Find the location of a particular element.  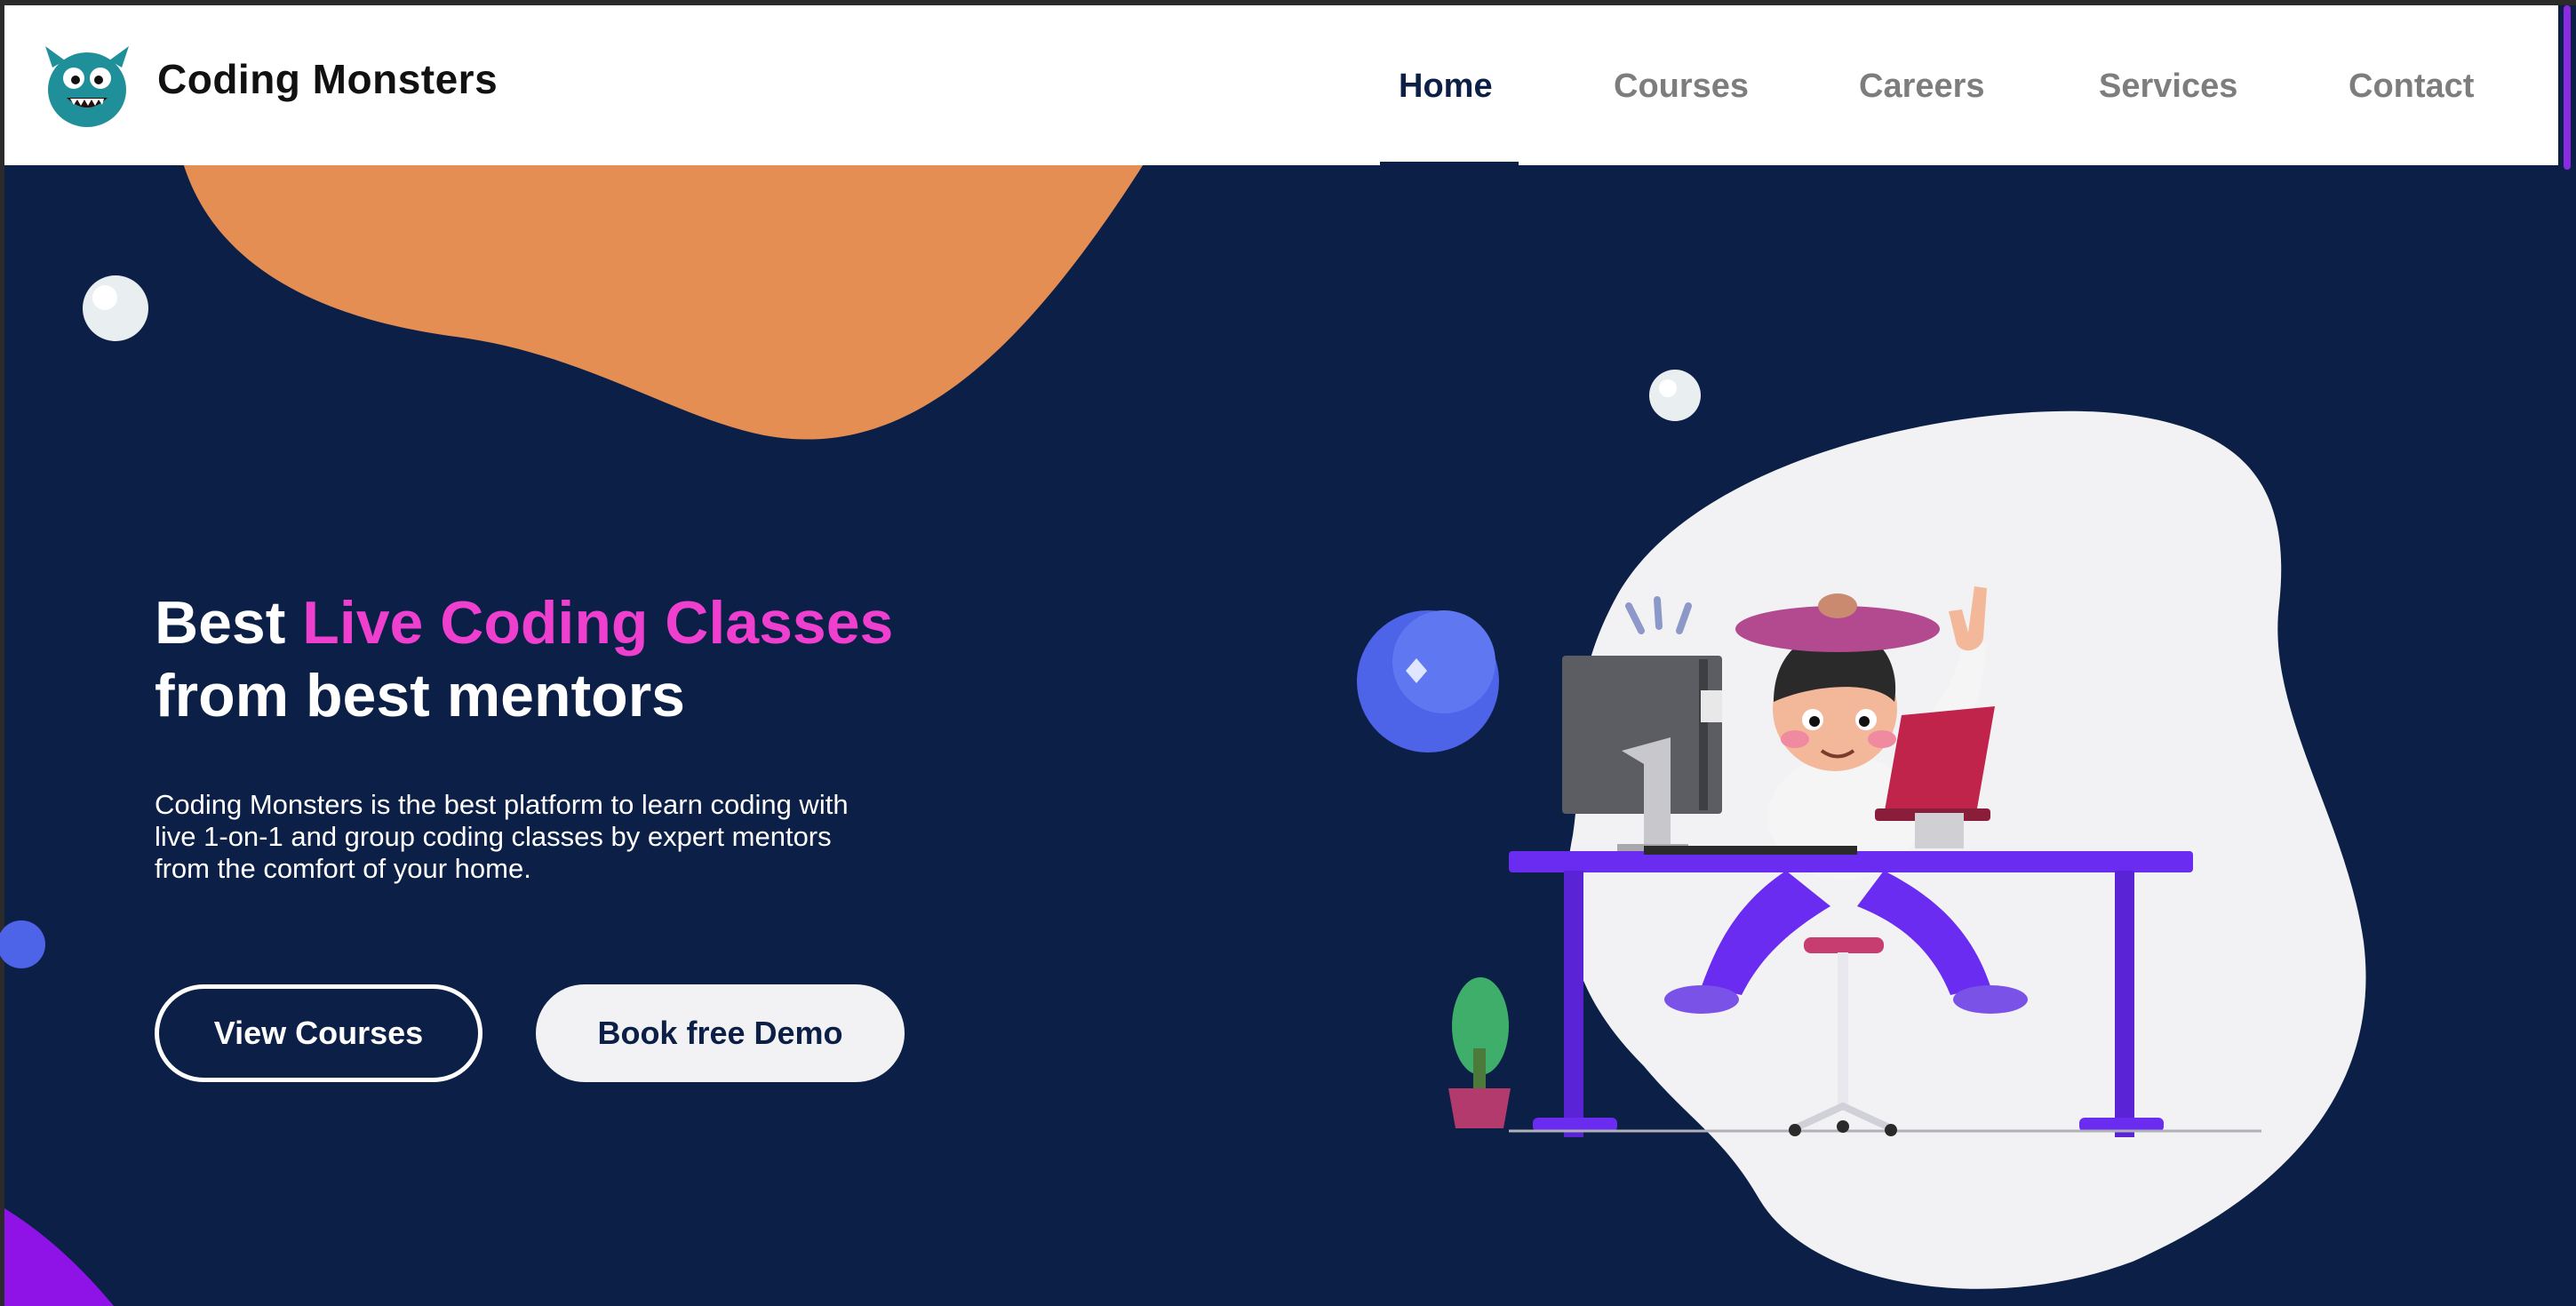

hero-title-line2: from best mentors is located at coordinates (420, 695).